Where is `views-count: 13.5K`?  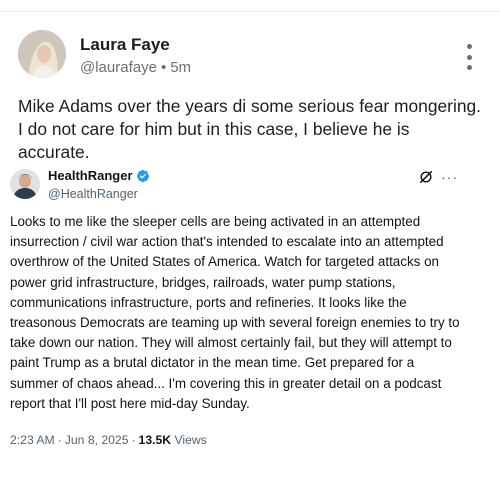 views-count: 13.5K is located at coordinates (155, 440).